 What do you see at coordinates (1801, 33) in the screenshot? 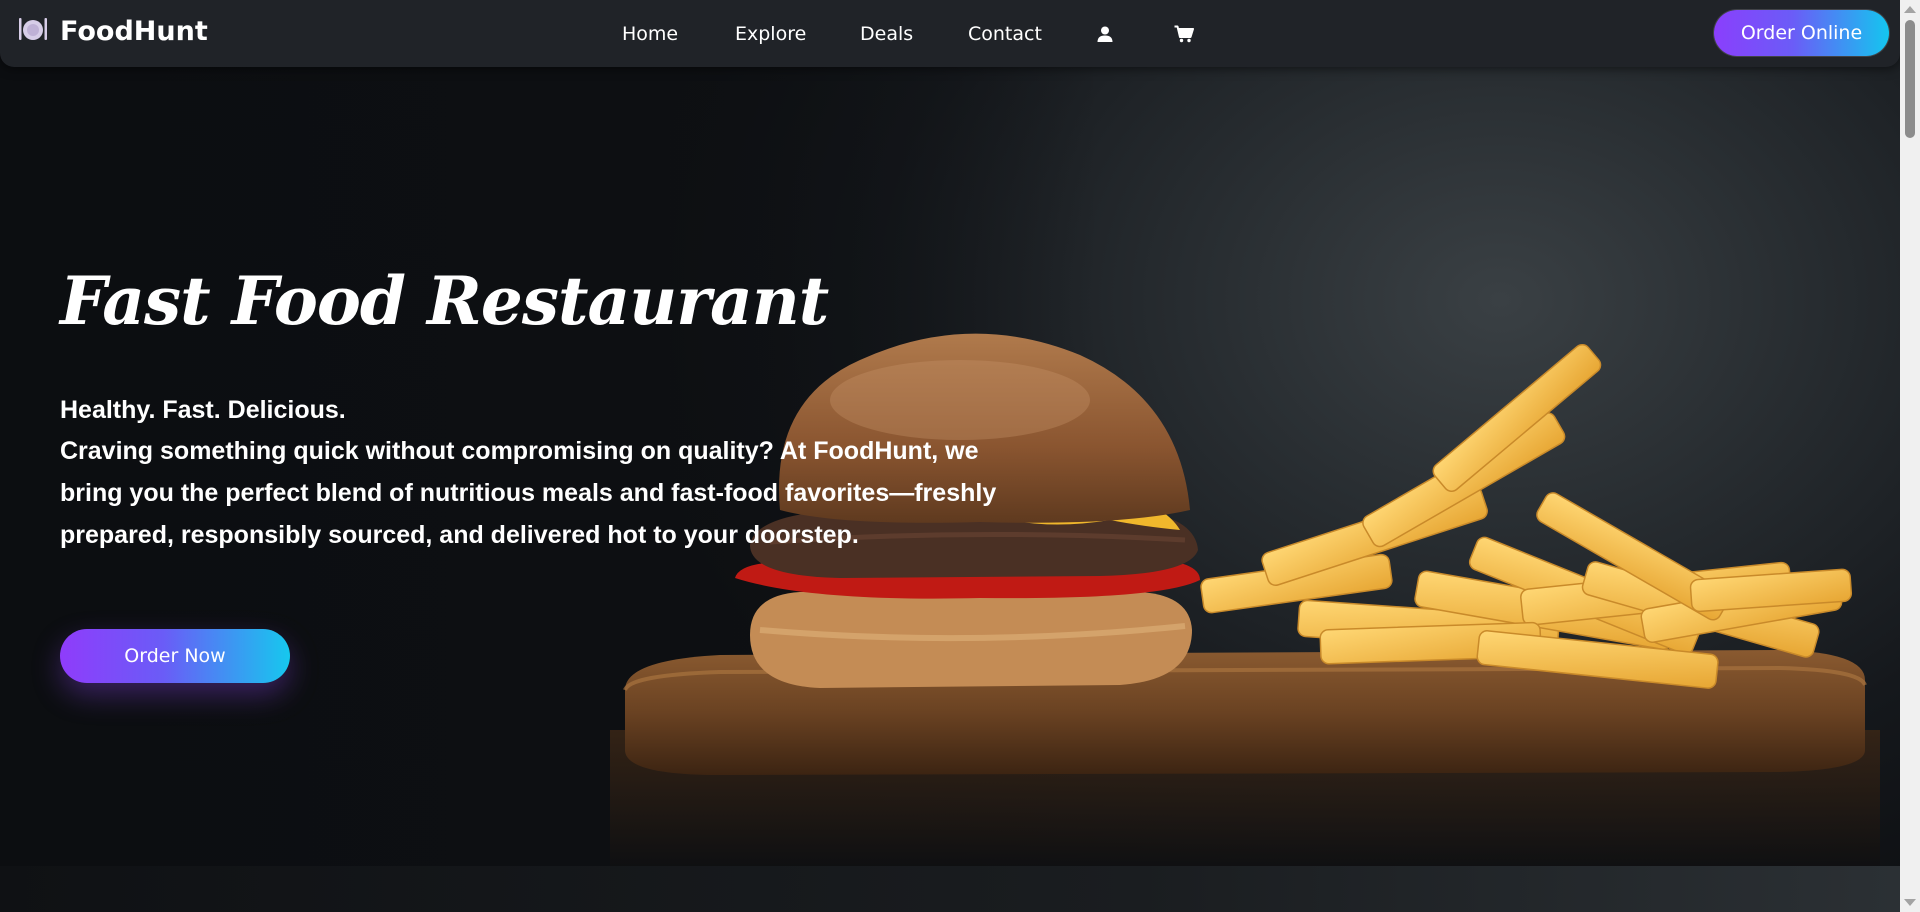
I see `order-online-button: Order Online` at bounding box center [1801, 33].